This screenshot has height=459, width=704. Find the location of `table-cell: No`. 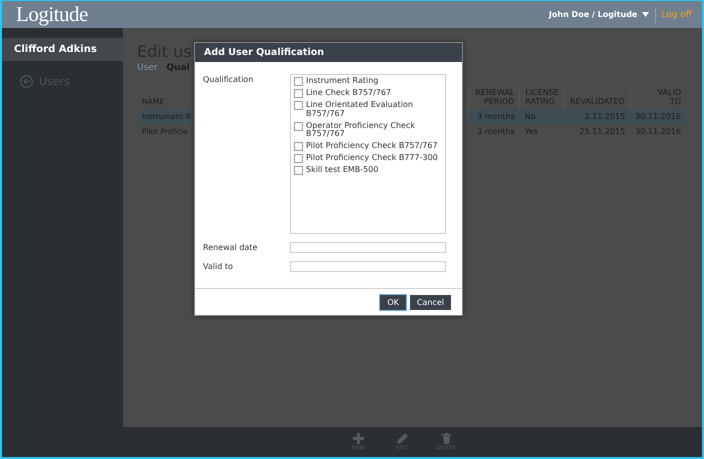

table-cell: No is located at coordinates (542, 116).